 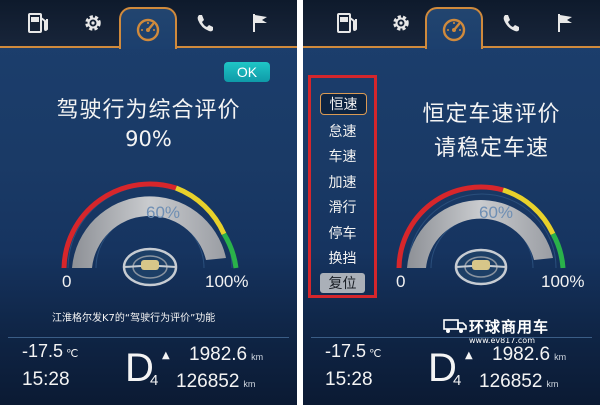 What do you see at coordinates (230, 250) in the screenshot?
I see `gauge-band-green` at bounding box center [230, 250].